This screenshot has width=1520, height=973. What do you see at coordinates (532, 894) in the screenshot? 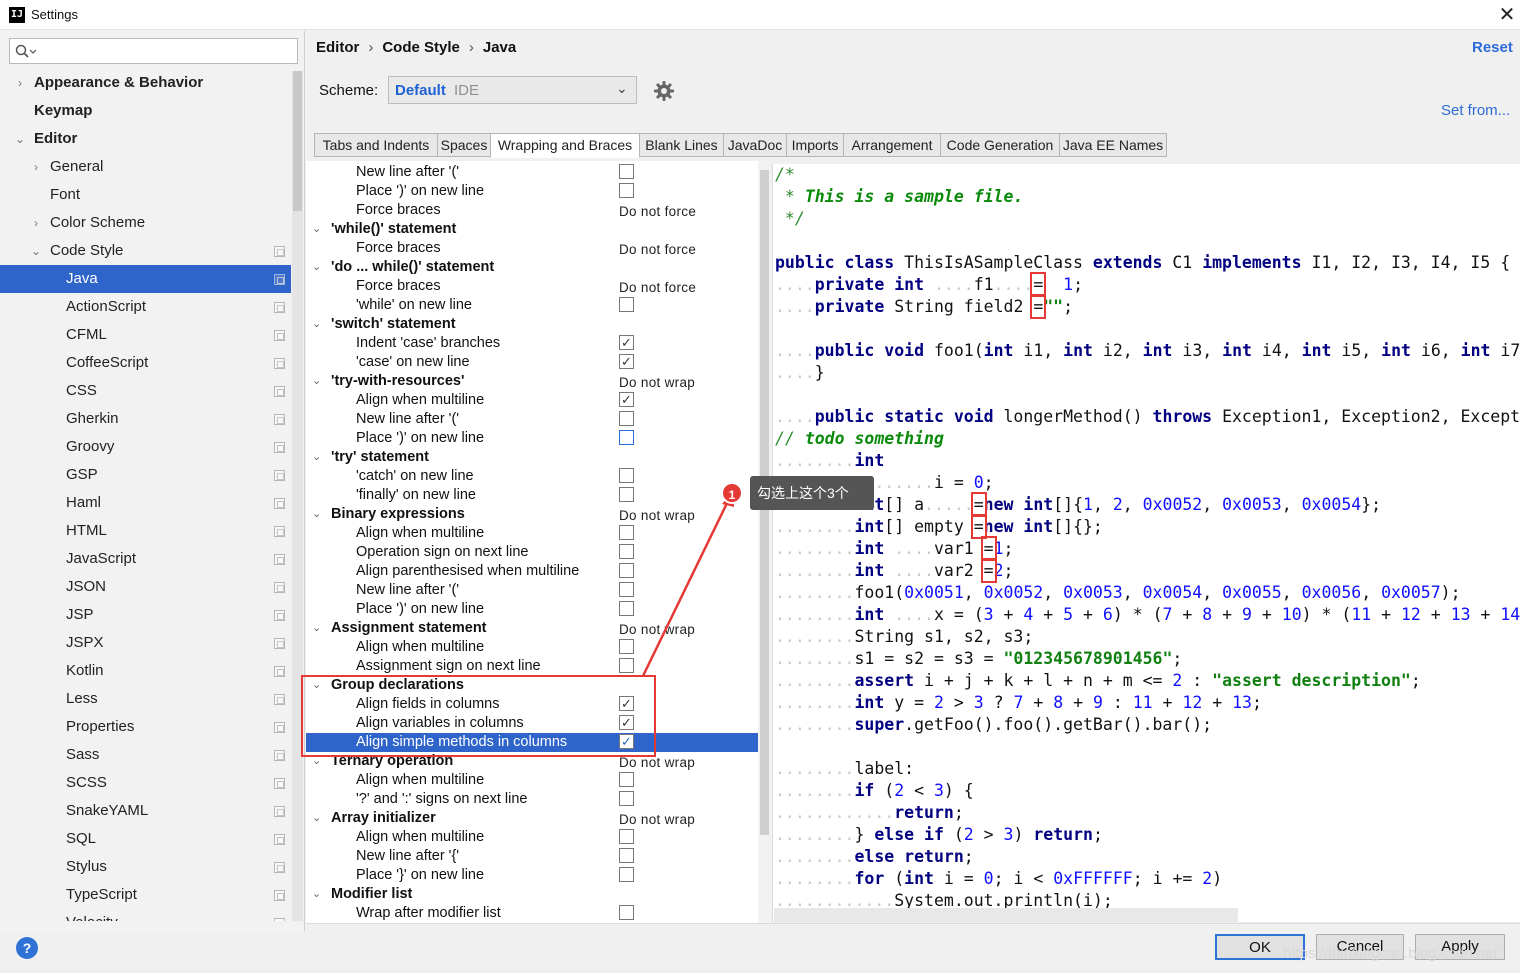
I see `option-group: ⌄ Modifier list` at bounding box center [532, 894].